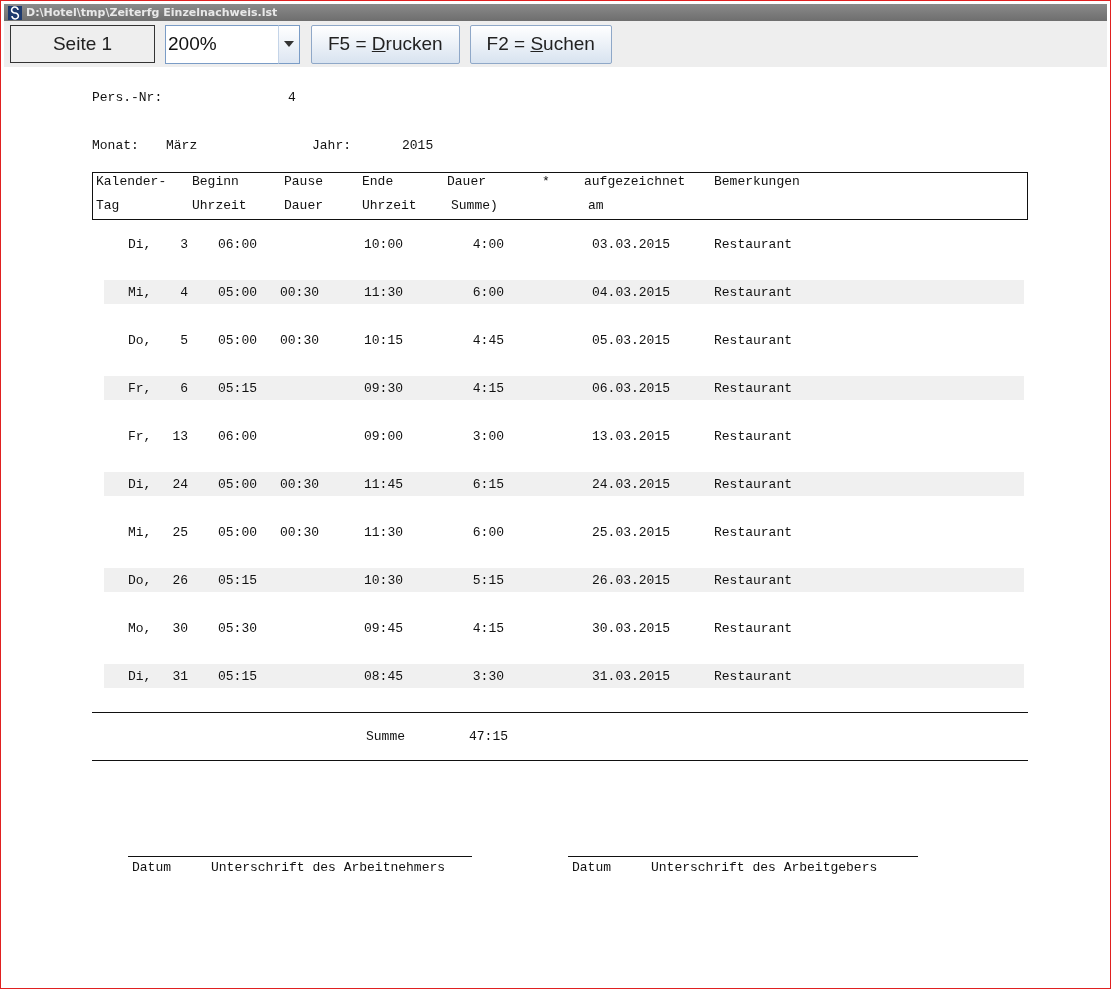 This screenshot has height=989, width=1111. I want to click on table-cell-text: 4:00, so click(487, 244).